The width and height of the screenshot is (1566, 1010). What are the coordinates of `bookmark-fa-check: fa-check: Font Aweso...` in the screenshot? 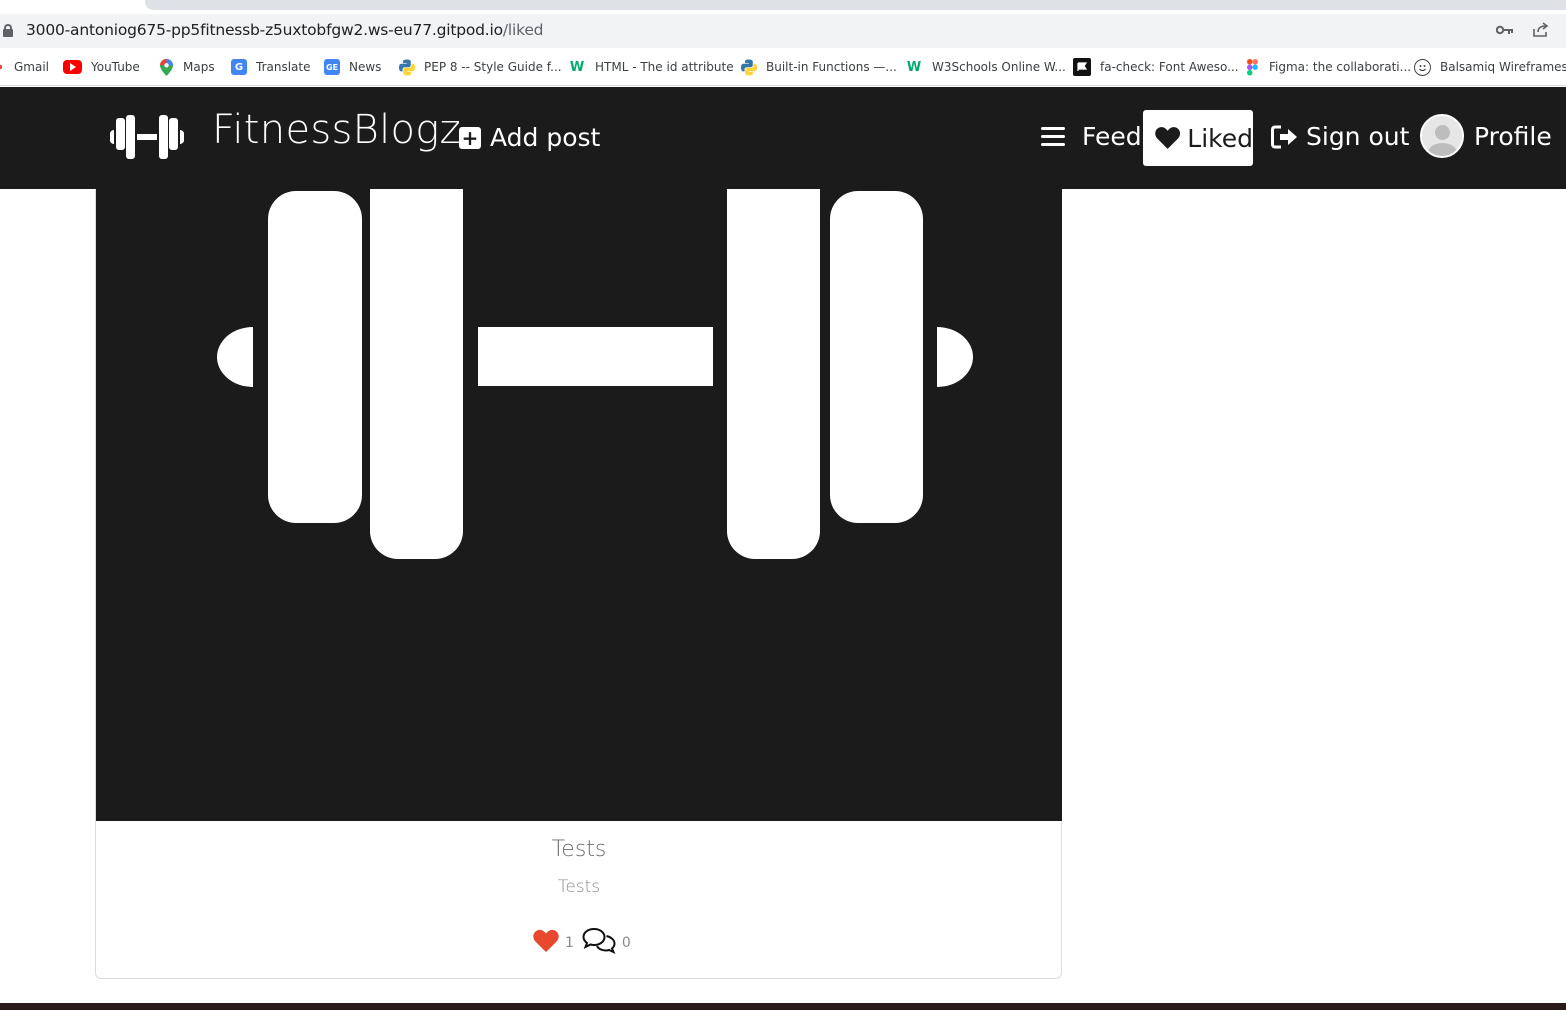 It's located at (1156, 67).